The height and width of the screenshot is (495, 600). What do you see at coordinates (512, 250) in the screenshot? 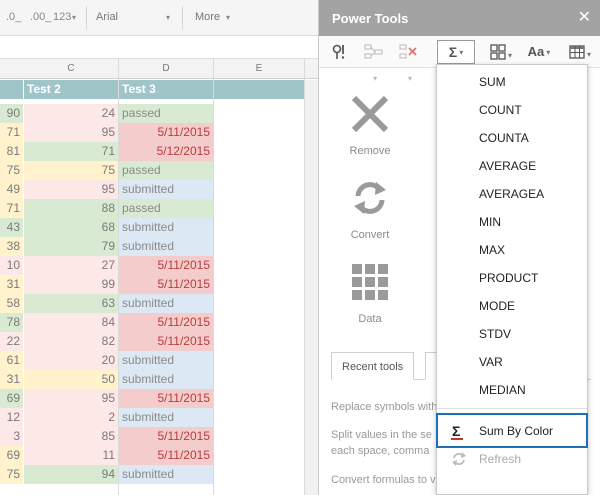
I see `menu-item-max: MAX` at bounding box center [512, 250].